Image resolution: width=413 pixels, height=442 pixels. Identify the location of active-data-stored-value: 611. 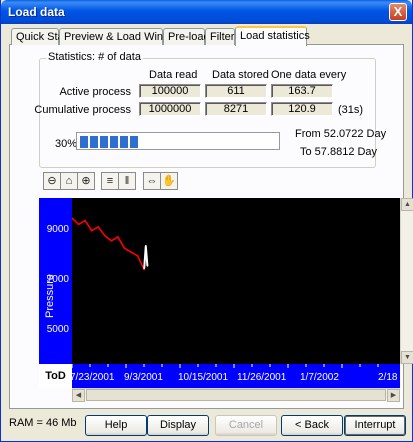
(236, 91).